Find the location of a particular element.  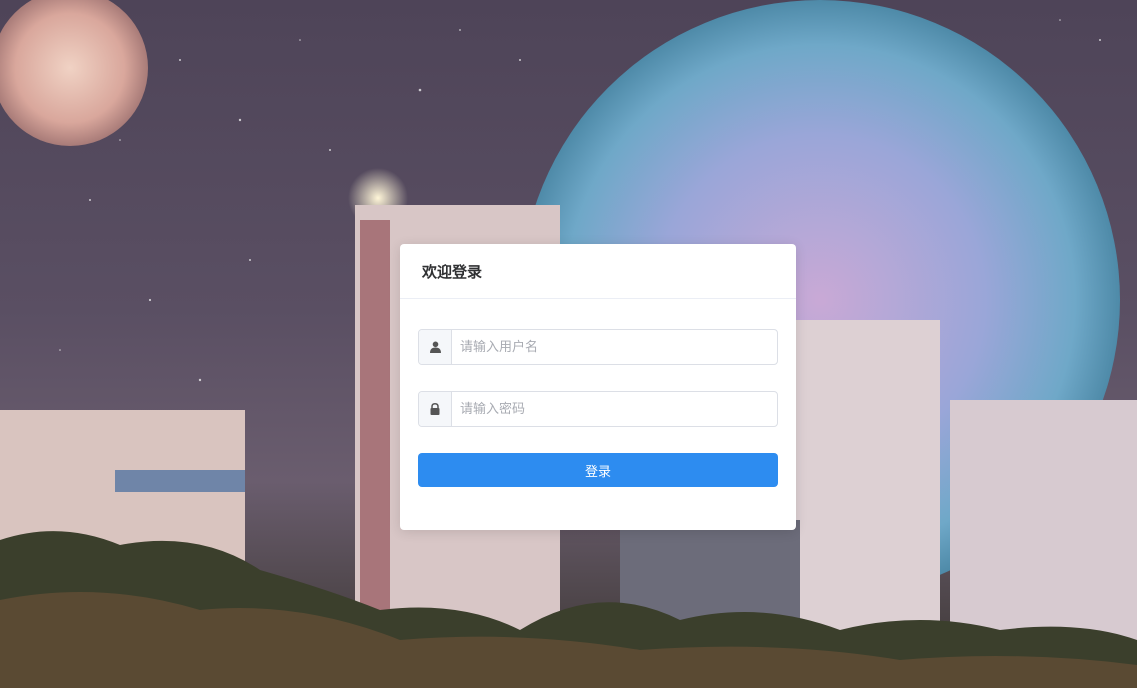

username-field-group is located at coordinates (598, 347).